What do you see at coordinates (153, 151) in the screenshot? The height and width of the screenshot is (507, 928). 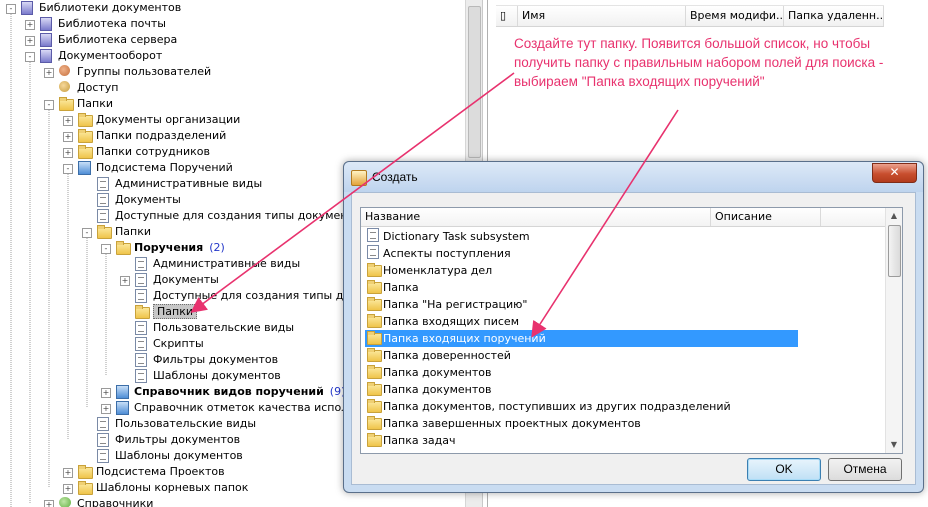 I see `tree-node-label: Папки сотрудников` at bounding box center [153, 151].